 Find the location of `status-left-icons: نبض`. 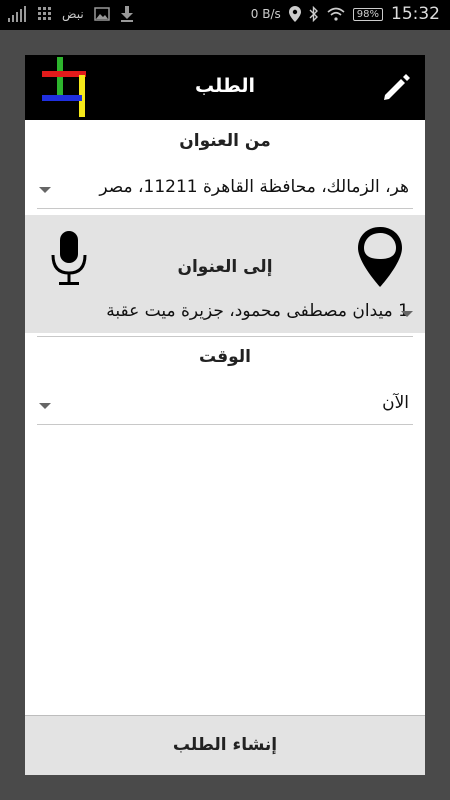

status-left-icons: نبض is located at coordinates (71, 14).